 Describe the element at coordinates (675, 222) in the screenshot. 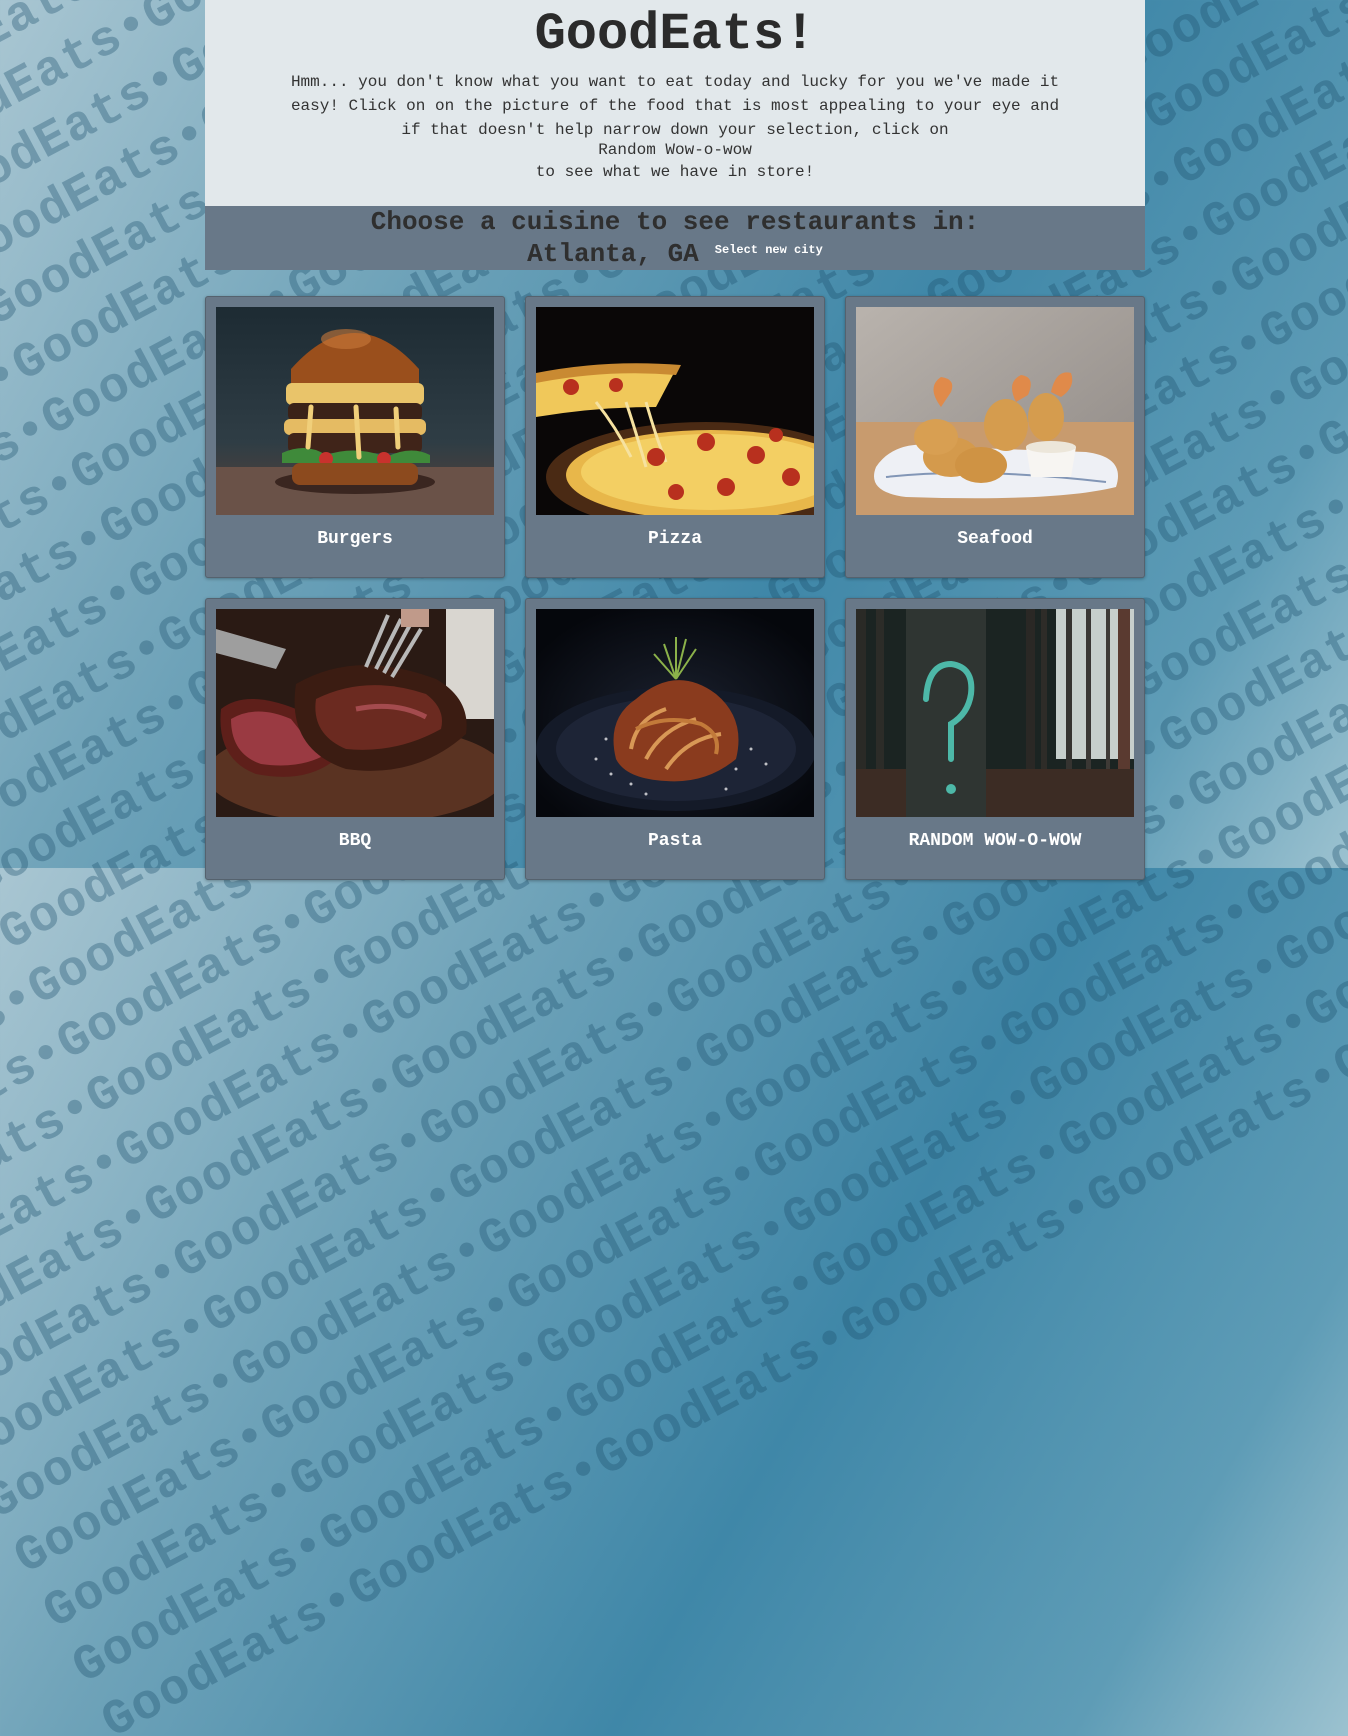

I see `banner-heading: Choose a cuisine to see restaurants in:` at that location.